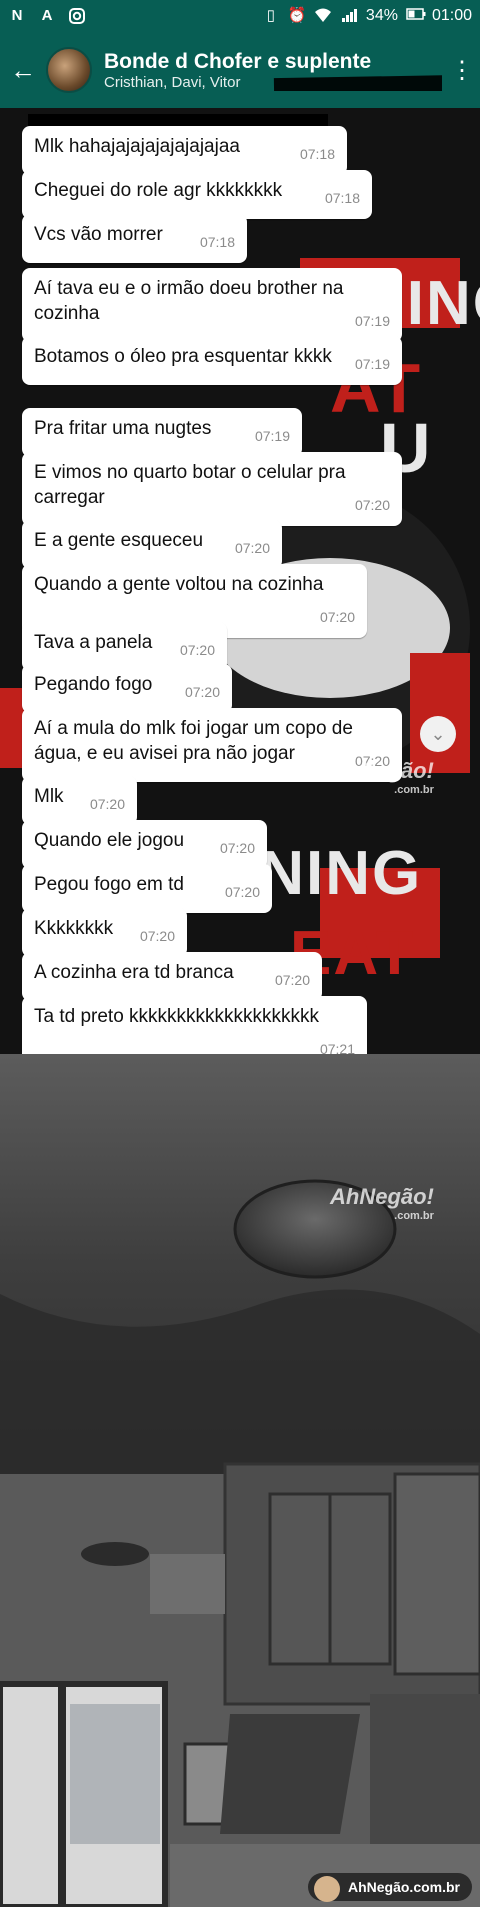  I want to click on group-members: Cristhian, Davi, Vitor, so click(273, 82).